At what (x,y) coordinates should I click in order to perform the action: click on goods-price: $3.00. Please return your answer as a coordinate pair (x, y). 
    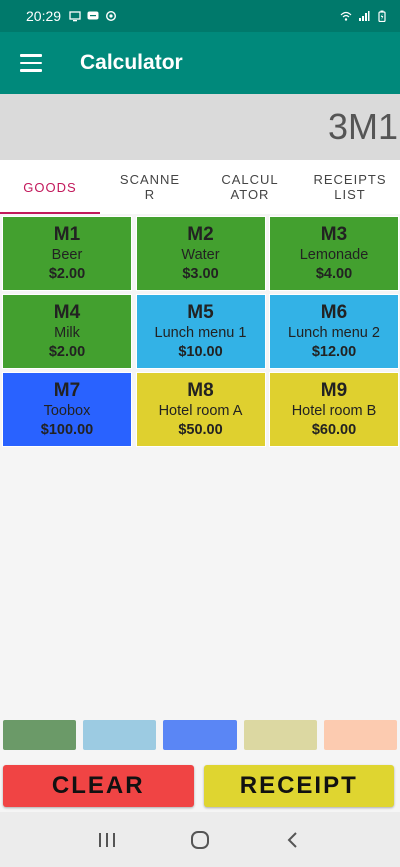
    Looking at the image, I should click on (200, 273).